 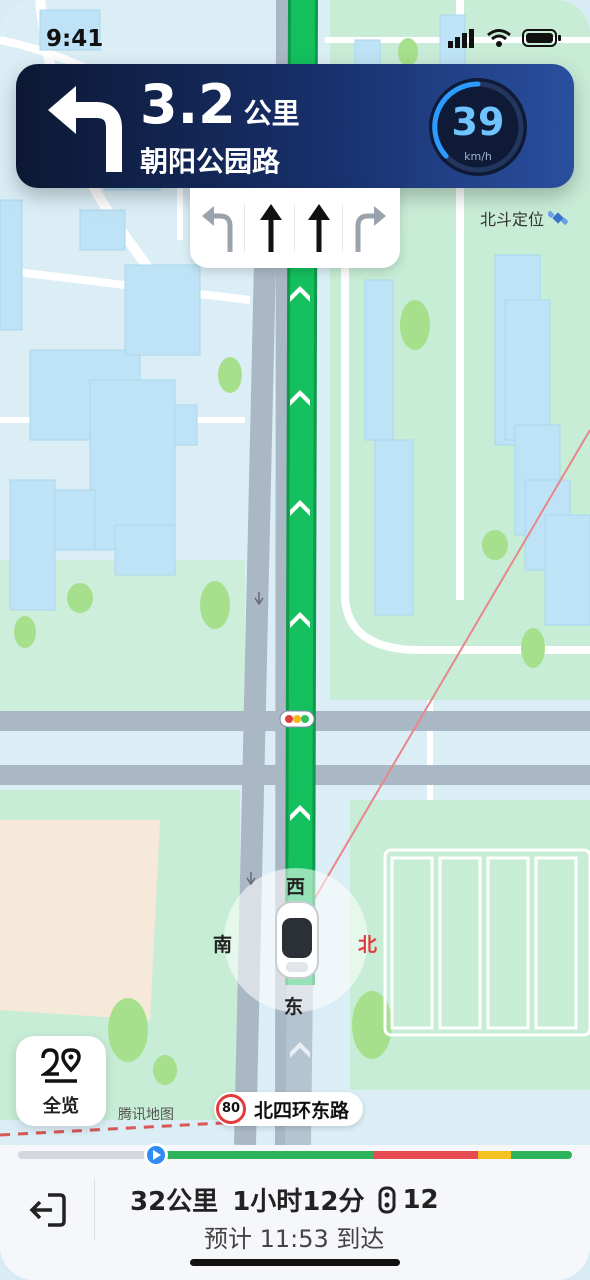 I want to click on compass-west-label: 西, so click(x=296, y=887).